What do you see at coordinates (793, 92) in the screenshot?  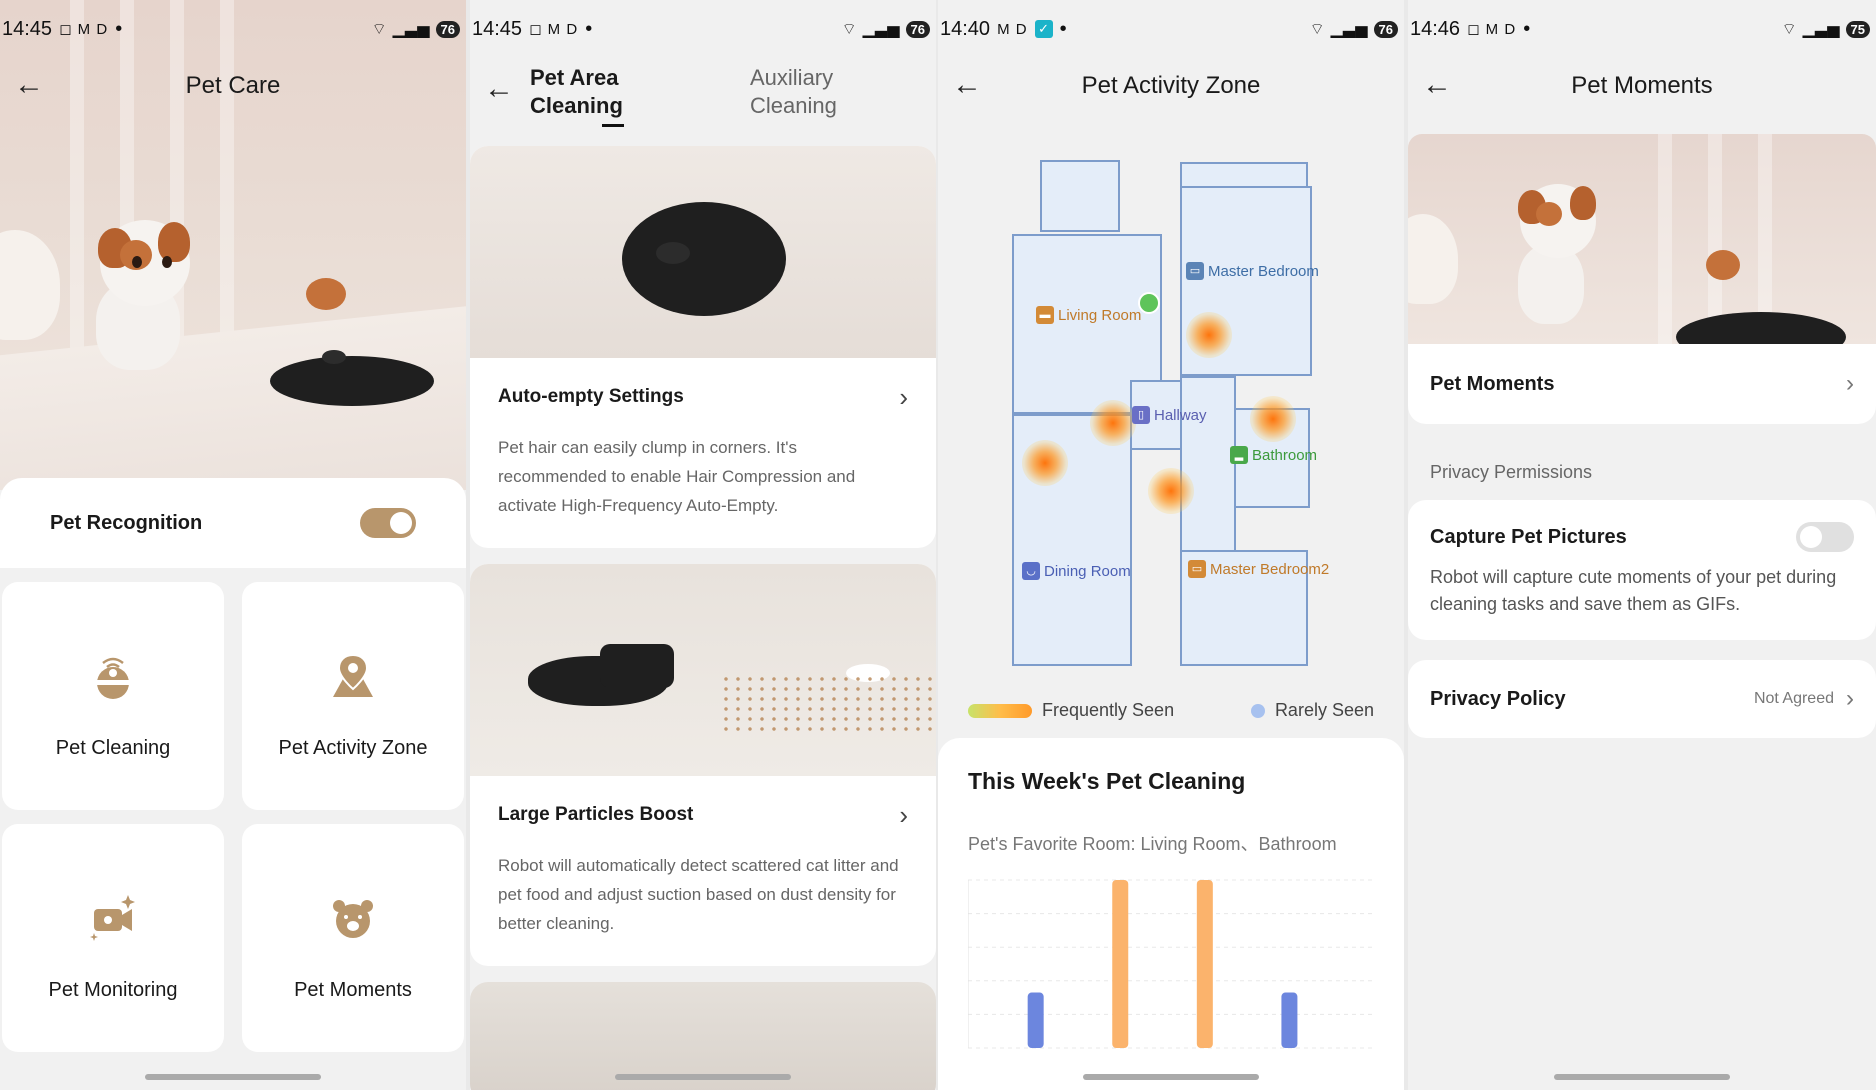 I see `tab-auxiliary-cleaning: Auxiliary Cleaning` at bounding box center [793, 92].